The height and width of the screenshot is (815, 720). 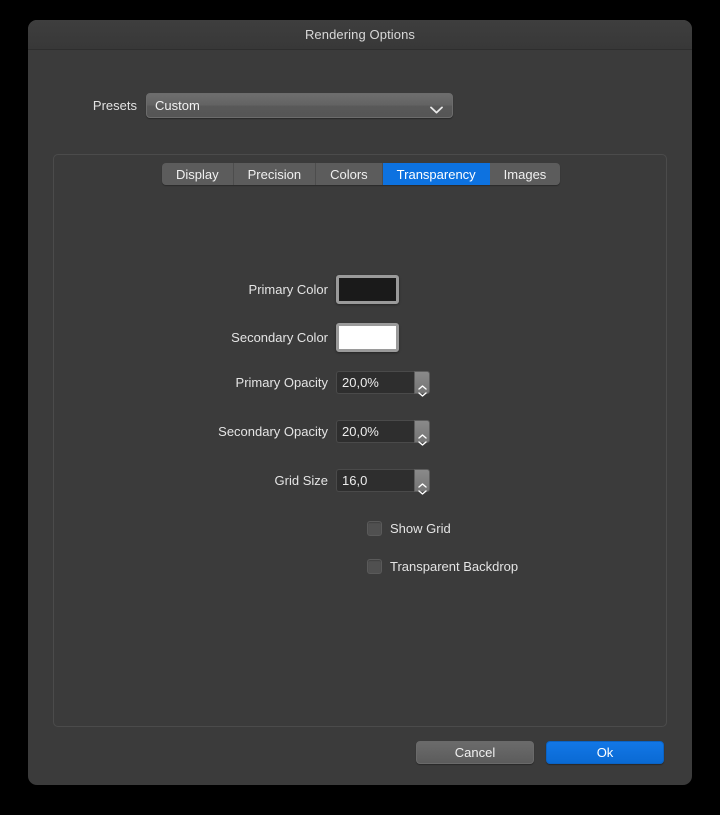 What do you see at coordinates (275, 174) in the screenshot?
I see `tab-precision: Precision` at bounding box center [275, 174].